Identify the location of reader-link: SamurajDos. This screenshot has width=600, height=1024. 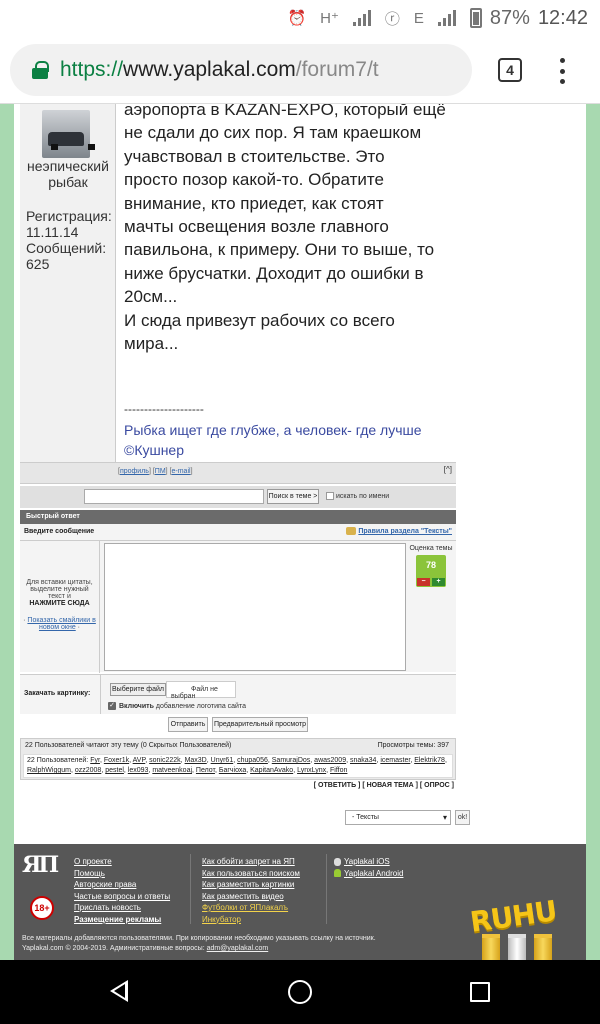
(291, 760).